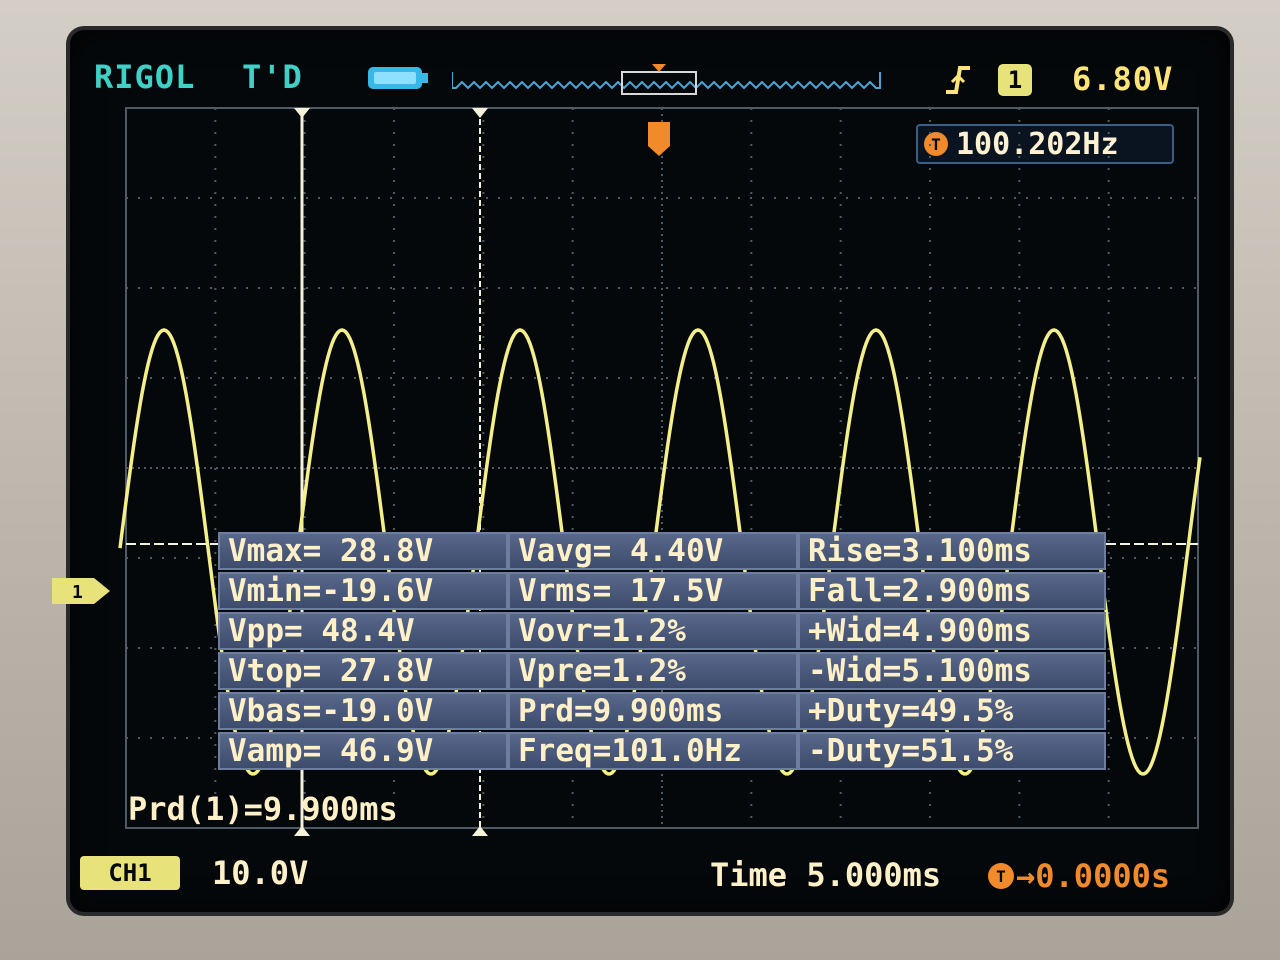 This screenshot has height=960, width=1280. Describe the element at coordinates (952, 711) in the screenshot. I see `measurement-cell: +Duty=49.5%` at that location.